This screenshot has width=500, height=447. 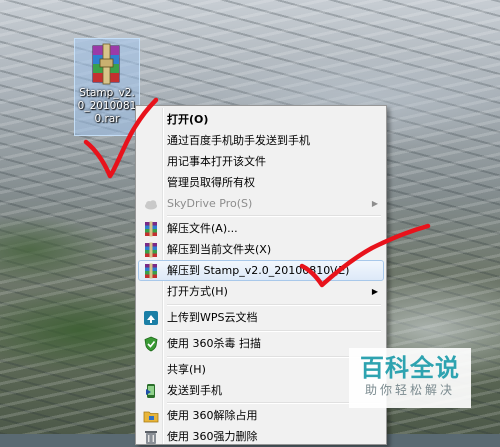 I want to click on 360-unlock-folder-icon, so click(x=151, y=417).